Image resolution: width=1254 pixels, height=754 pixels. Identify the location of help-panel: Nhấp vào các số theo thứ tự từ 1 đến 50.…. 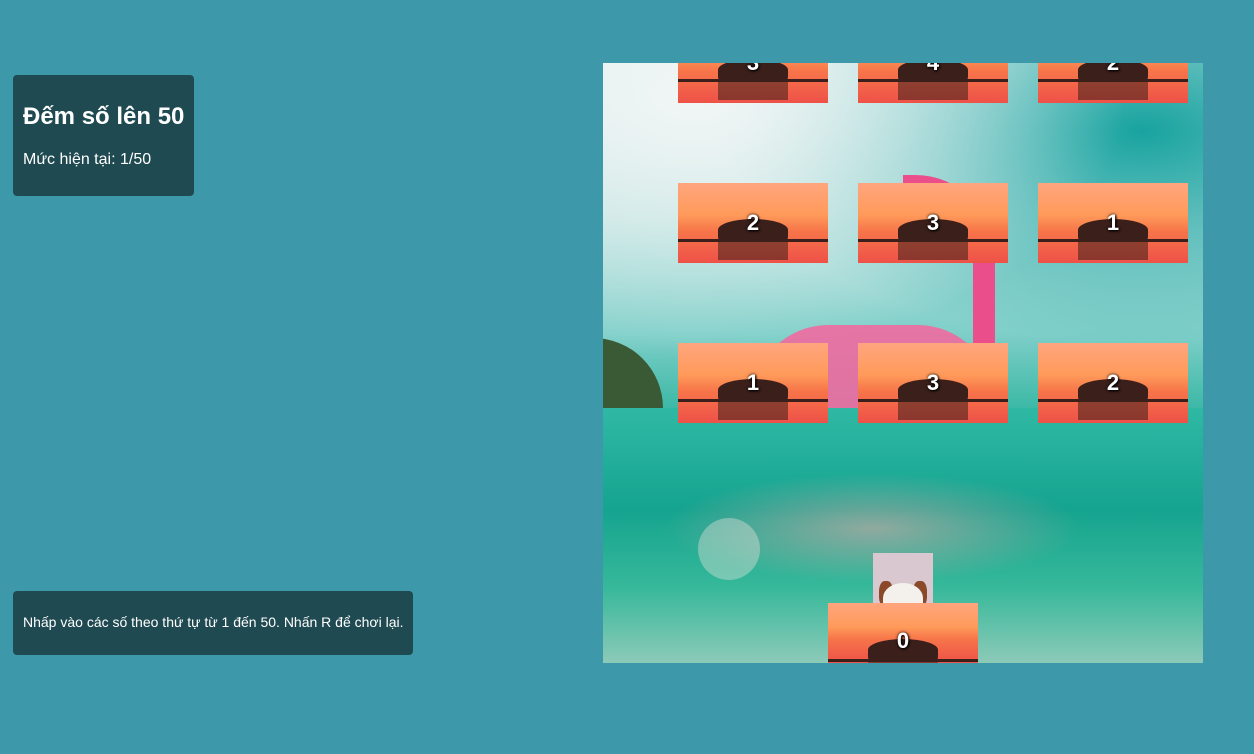
(213, 623).